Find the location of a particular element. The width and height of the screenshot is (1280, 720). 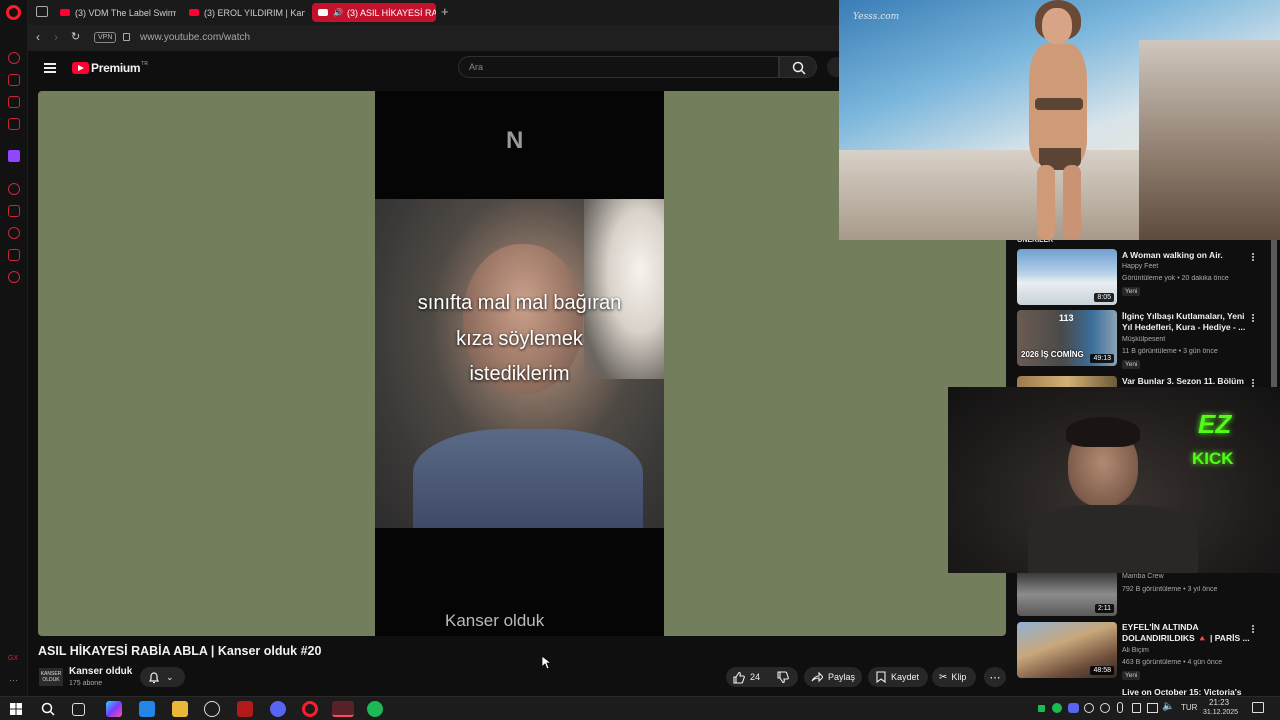

clock-icon is located at coordinates (14, 233).